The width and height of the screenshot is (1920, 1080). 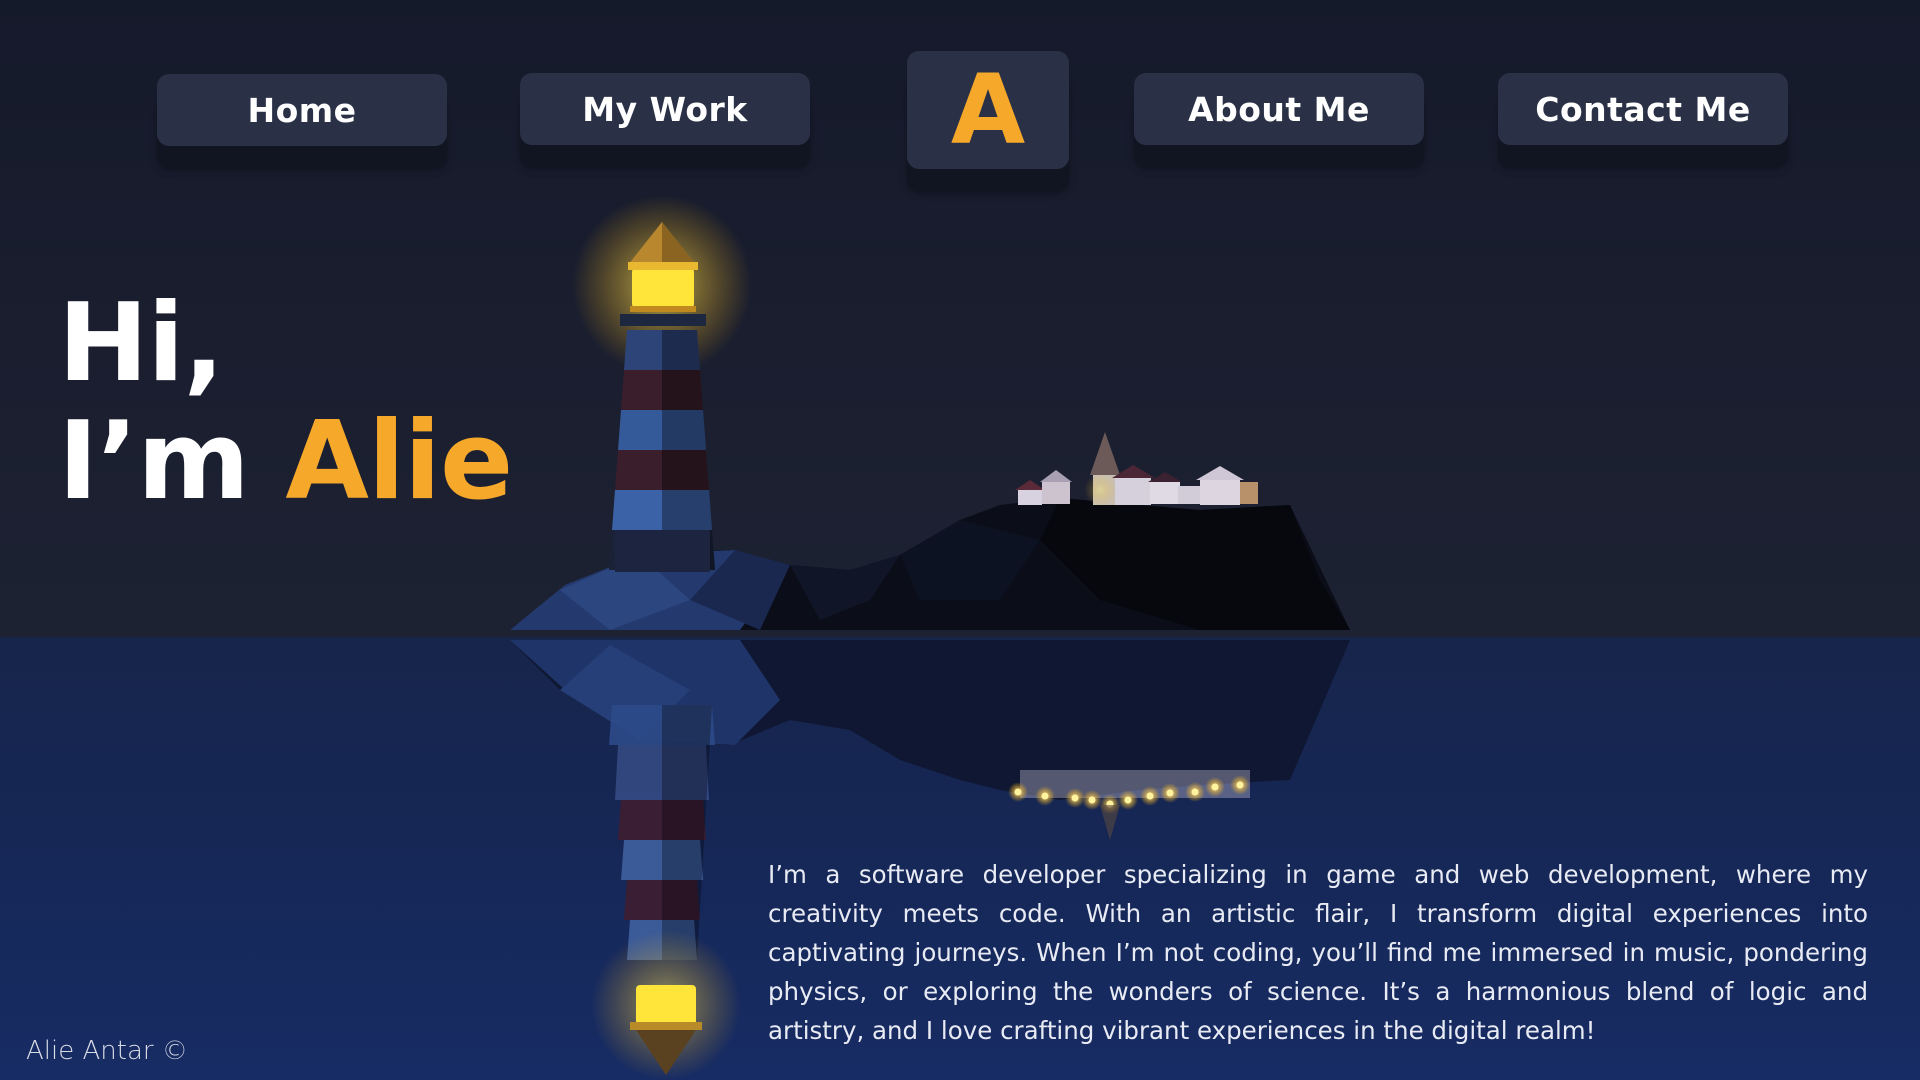 What do you see at coordinates (399, 461) in the screenshot?
I see `hero-name: Alie` at bounding box center [399, 461].